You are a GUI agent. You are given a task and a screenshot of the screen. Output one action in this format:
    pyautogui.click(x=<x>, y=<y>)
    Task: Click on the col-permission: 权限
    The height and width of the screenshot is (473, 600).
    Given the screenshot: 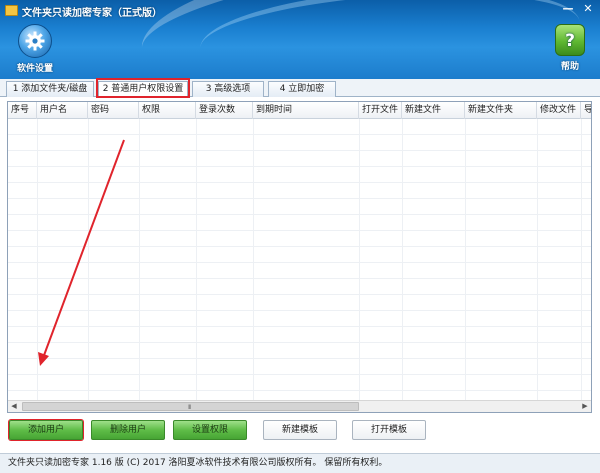 What is the action you would take?
    pyautogui.click(x=167, y=110)
    